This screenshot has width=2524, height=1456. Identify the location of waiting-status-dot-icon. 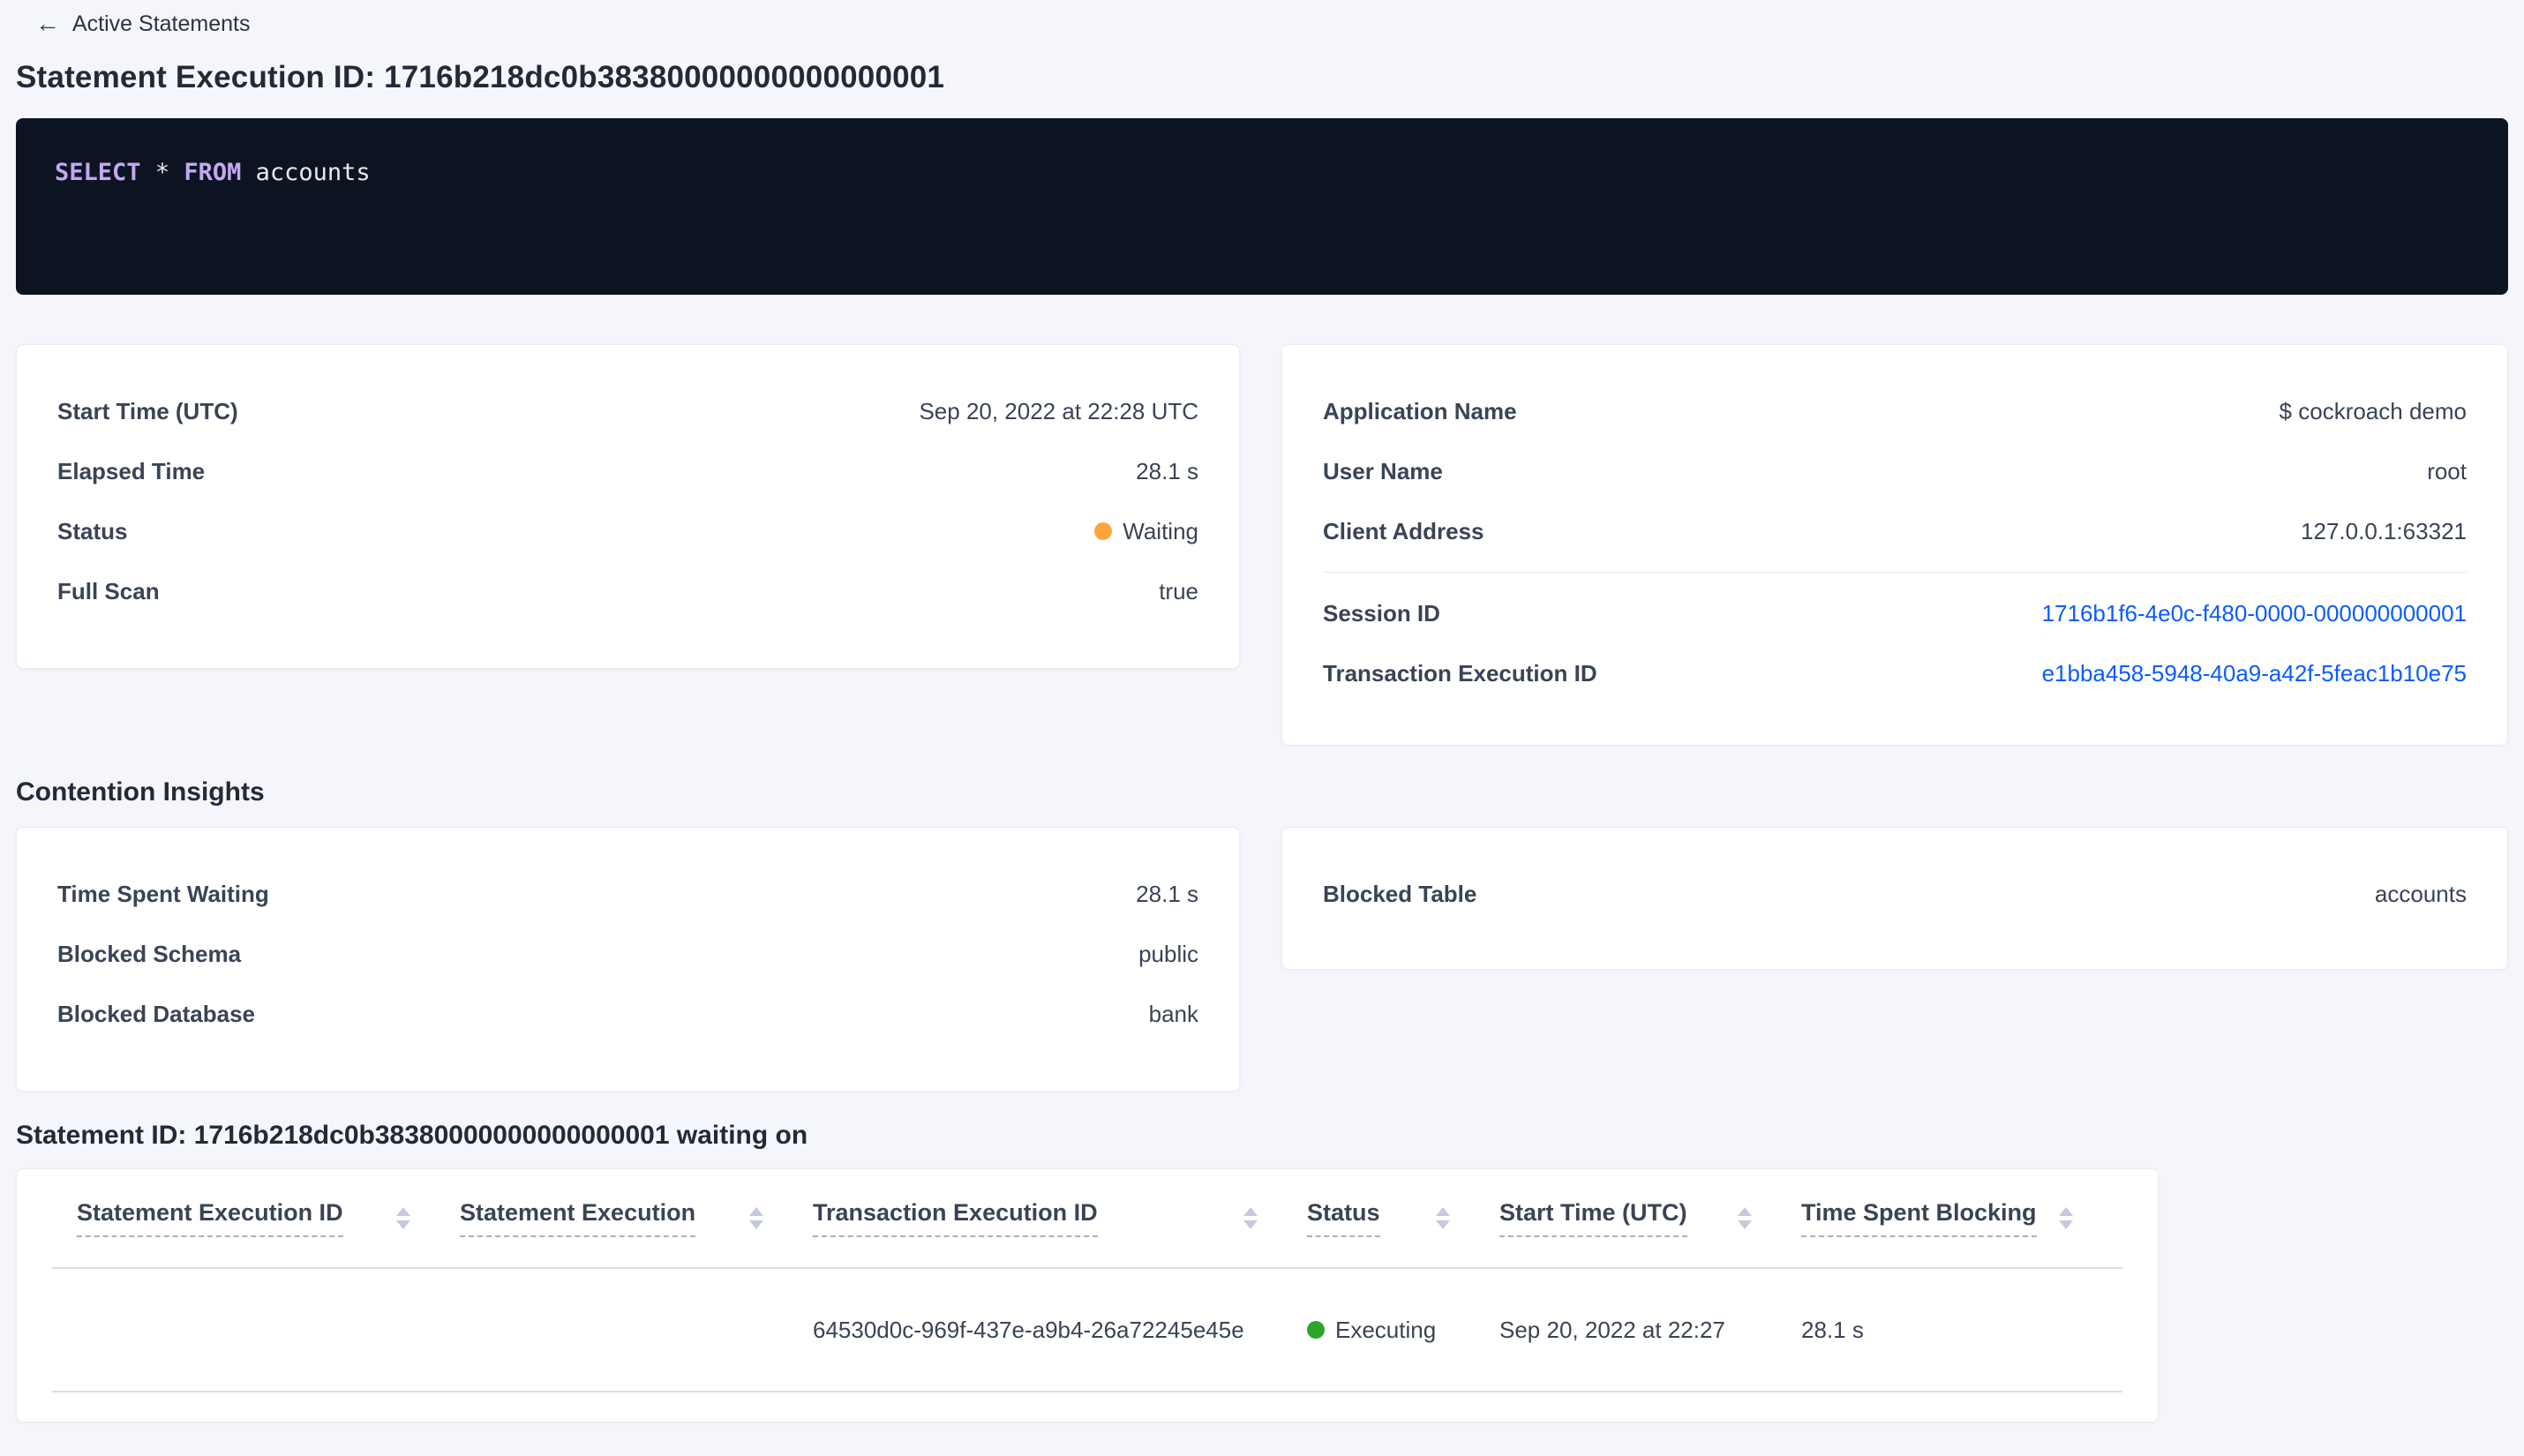
(1103, 531).